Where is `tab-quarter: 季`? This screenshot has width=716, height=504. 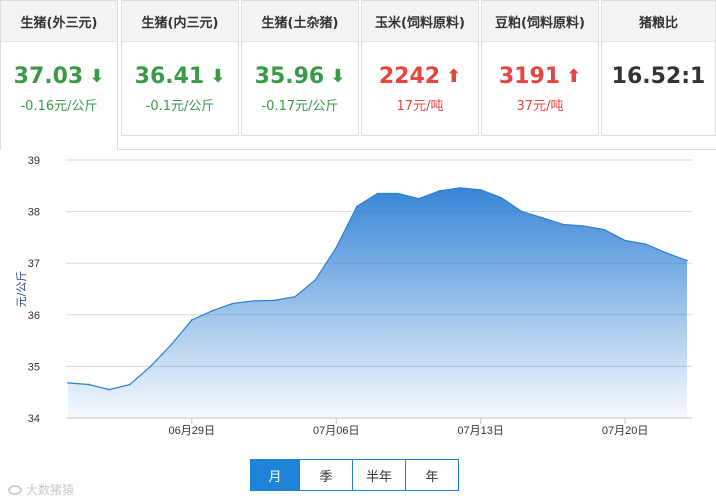 tab-quarter: 季 is located at coordinates (325, 475).